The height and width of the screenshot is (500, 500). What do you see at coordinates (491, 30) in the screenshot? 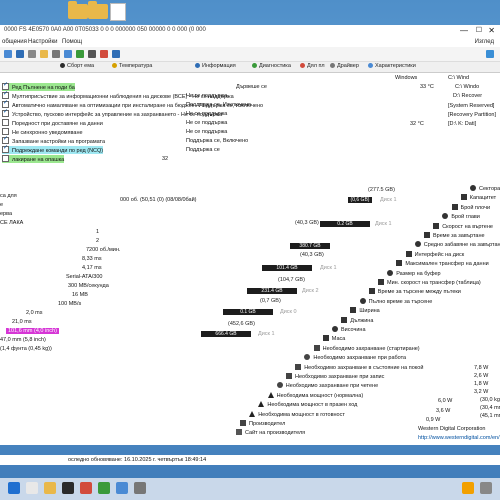
I see `close-icon: ✕` at bounding box center [491, 30].